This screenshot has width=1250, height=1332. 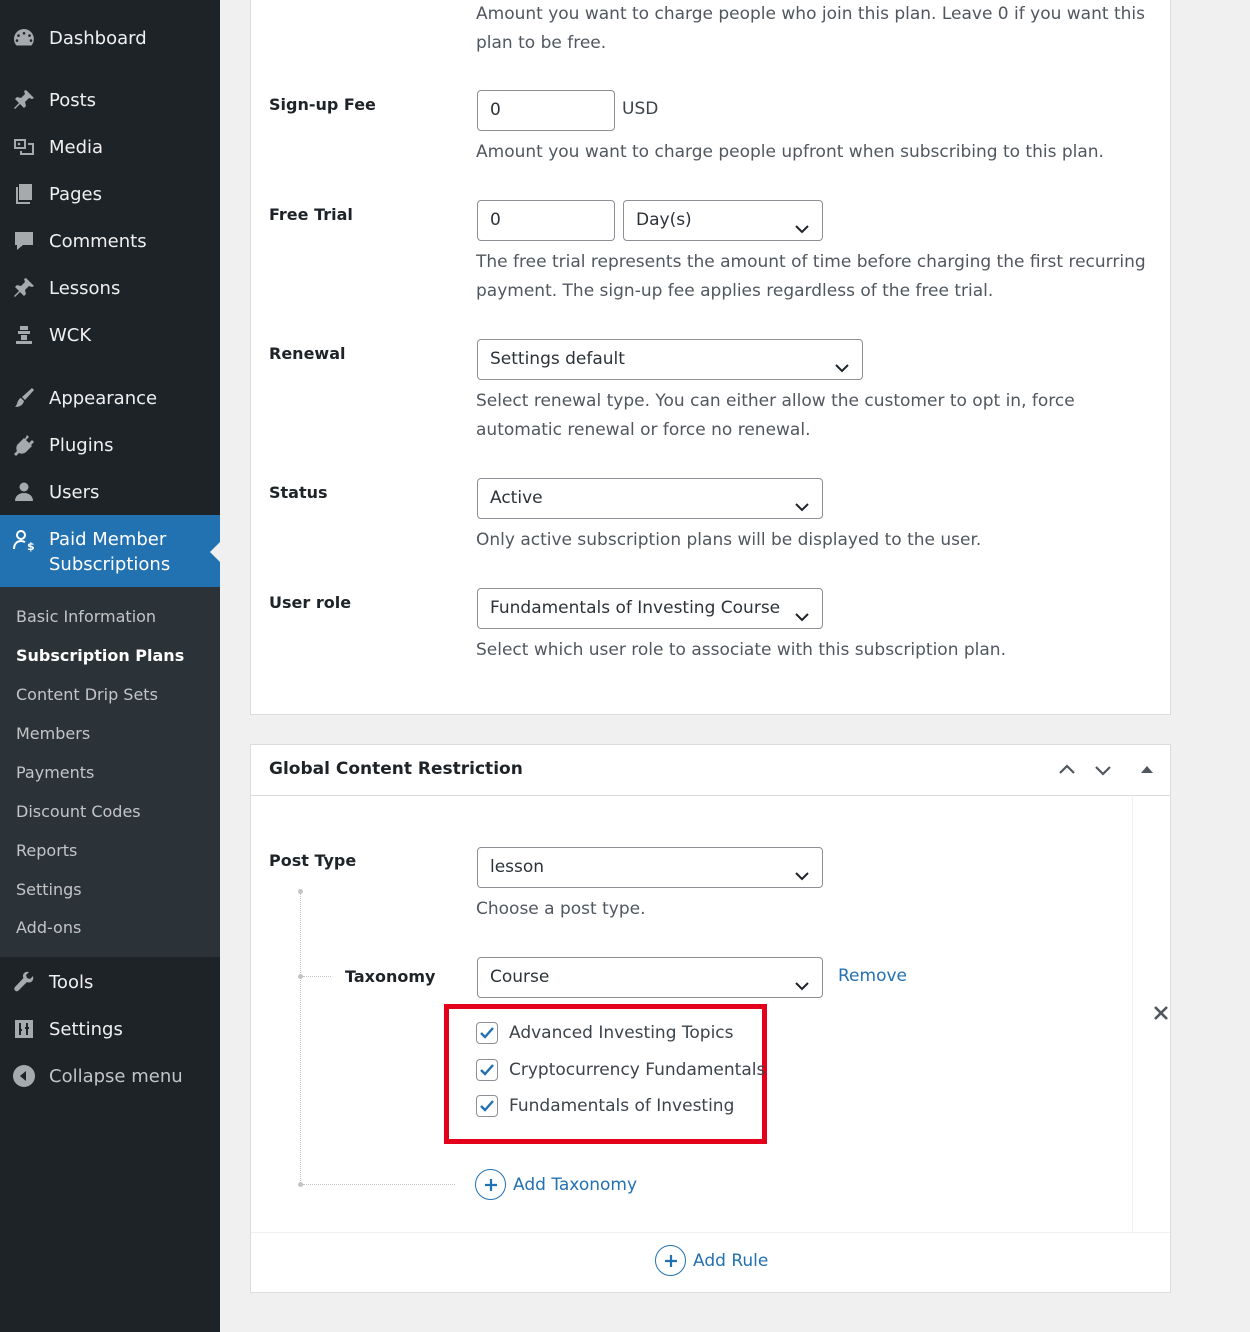 What do you see at coordinates (24, 445) in the screenshot?
I see `plug-icon` at bounding box center [24, 445].